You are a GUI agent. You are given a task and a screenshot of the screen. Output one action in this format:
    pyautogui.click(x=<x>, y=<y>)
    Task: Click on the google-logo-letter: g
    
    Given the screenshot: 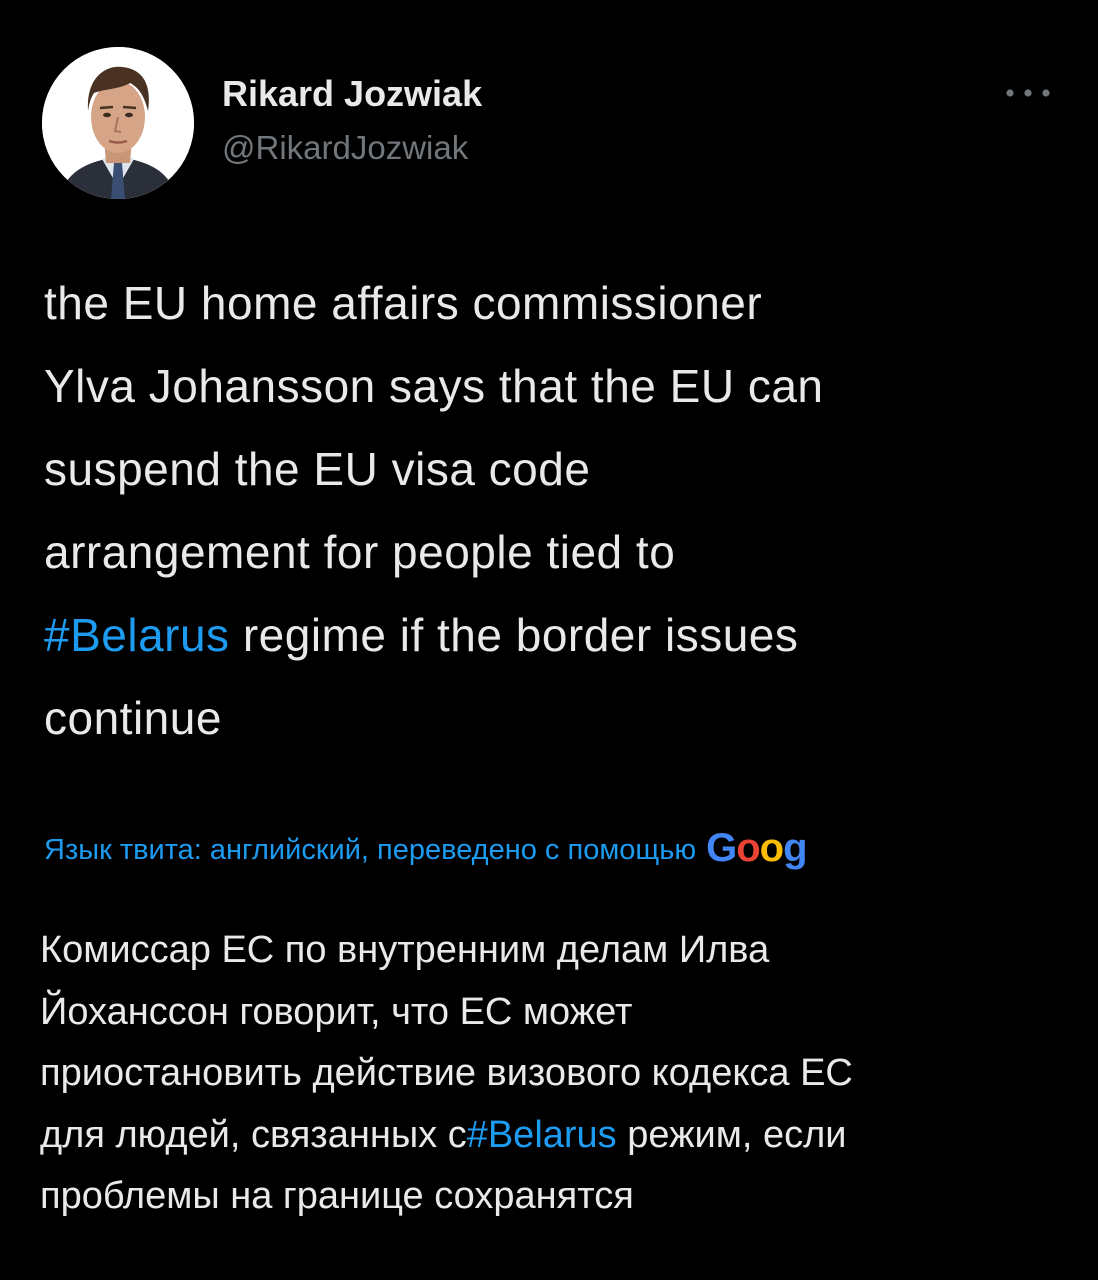 What is the action you would take?
    pyautogui.click(x=795, y=848)
    